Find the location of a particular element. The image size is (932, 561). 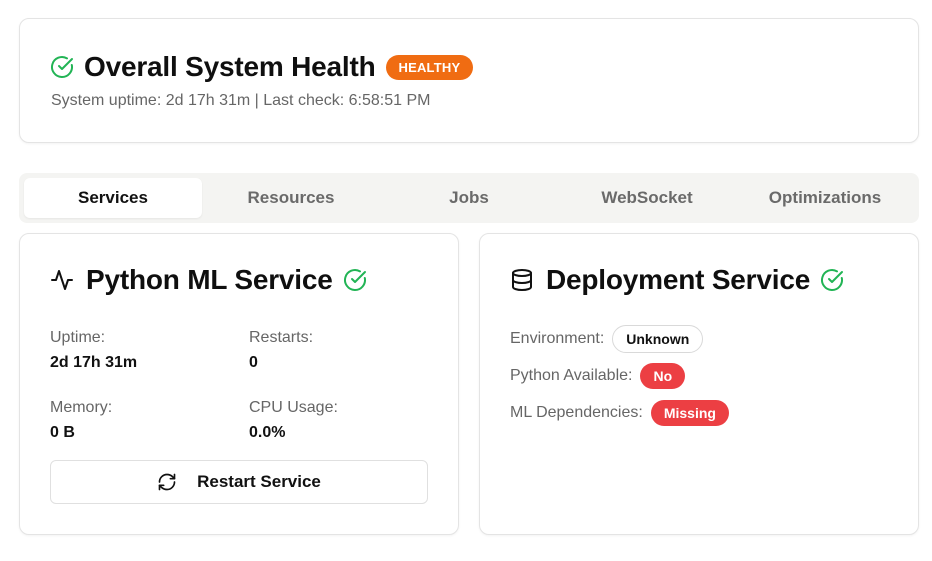

uptime-value: 2d 17h 31m is located at coordinates (94, 362).